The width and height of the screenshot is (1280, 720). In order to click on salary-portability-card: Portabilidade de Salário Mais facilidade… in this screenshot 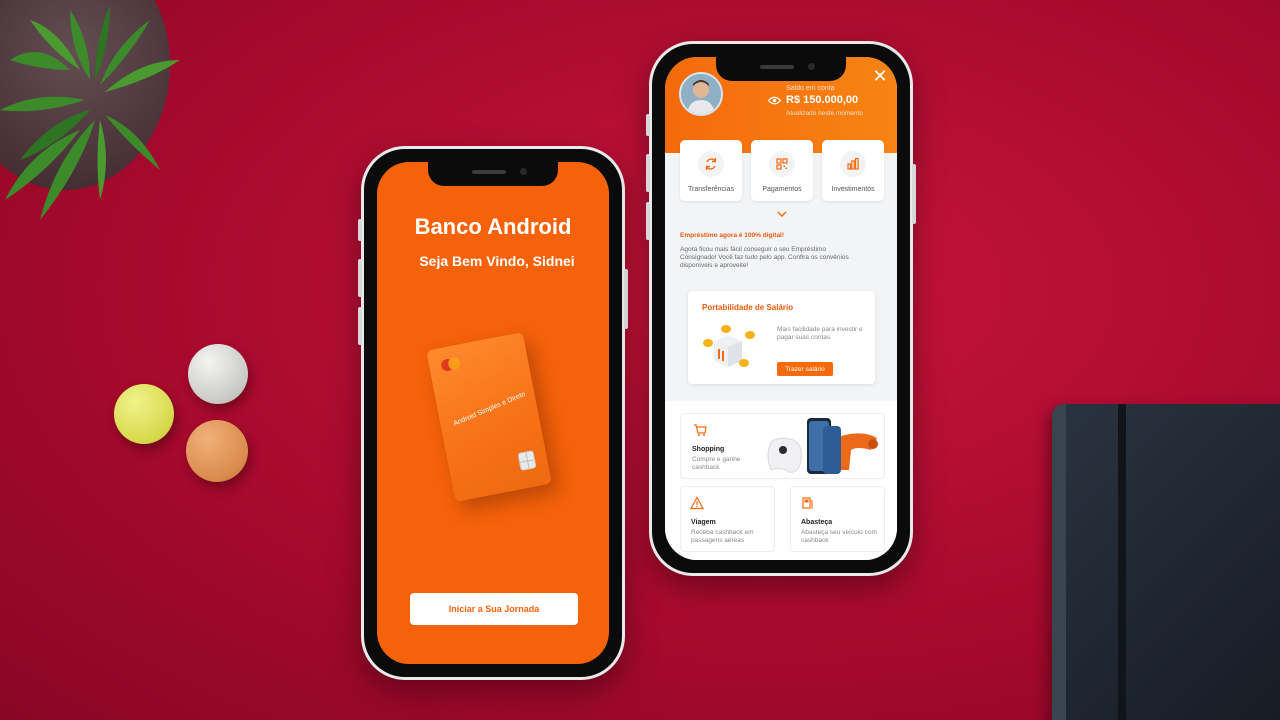, I will do `click(781, 337)`.